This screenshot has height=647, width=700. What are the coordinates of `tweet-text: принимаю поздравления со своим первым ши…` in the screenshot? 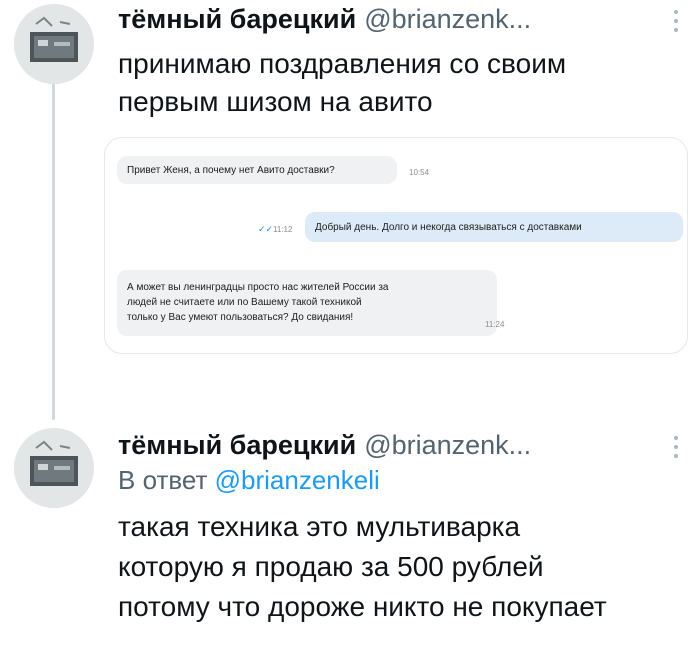 It's located at (399, 83).